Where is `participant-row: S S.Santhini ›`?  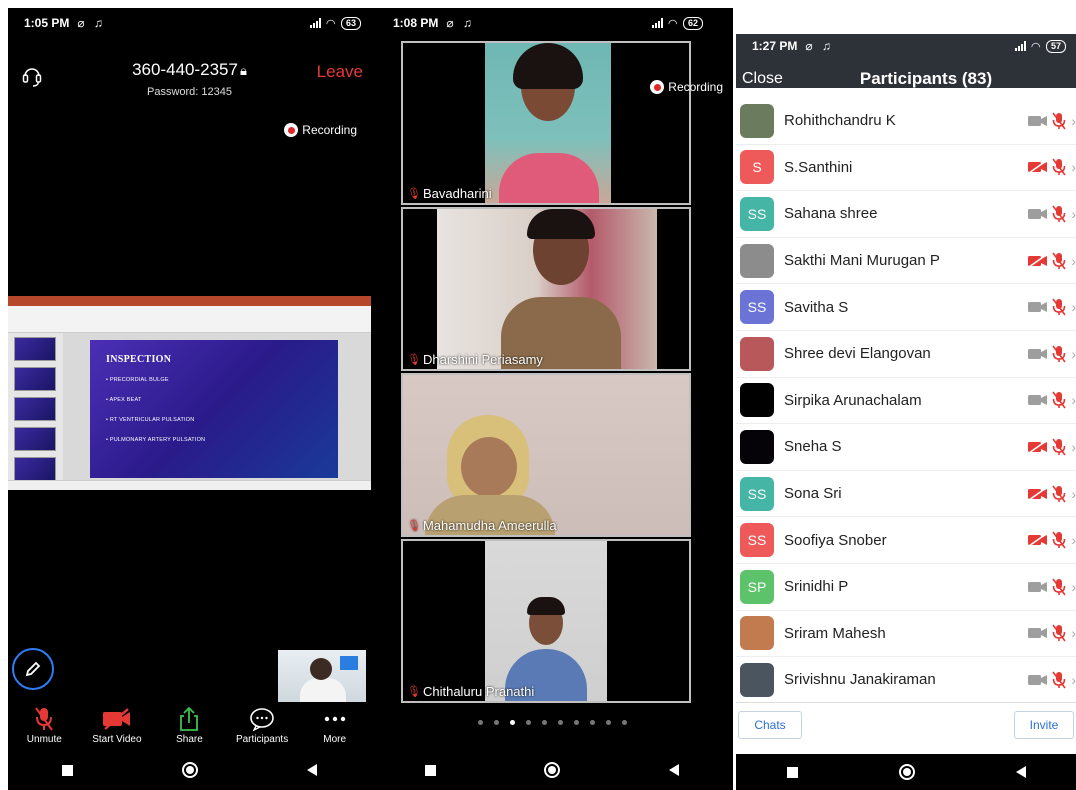
participant-row: S S.Santhini › is located at coordinates (906, 168).